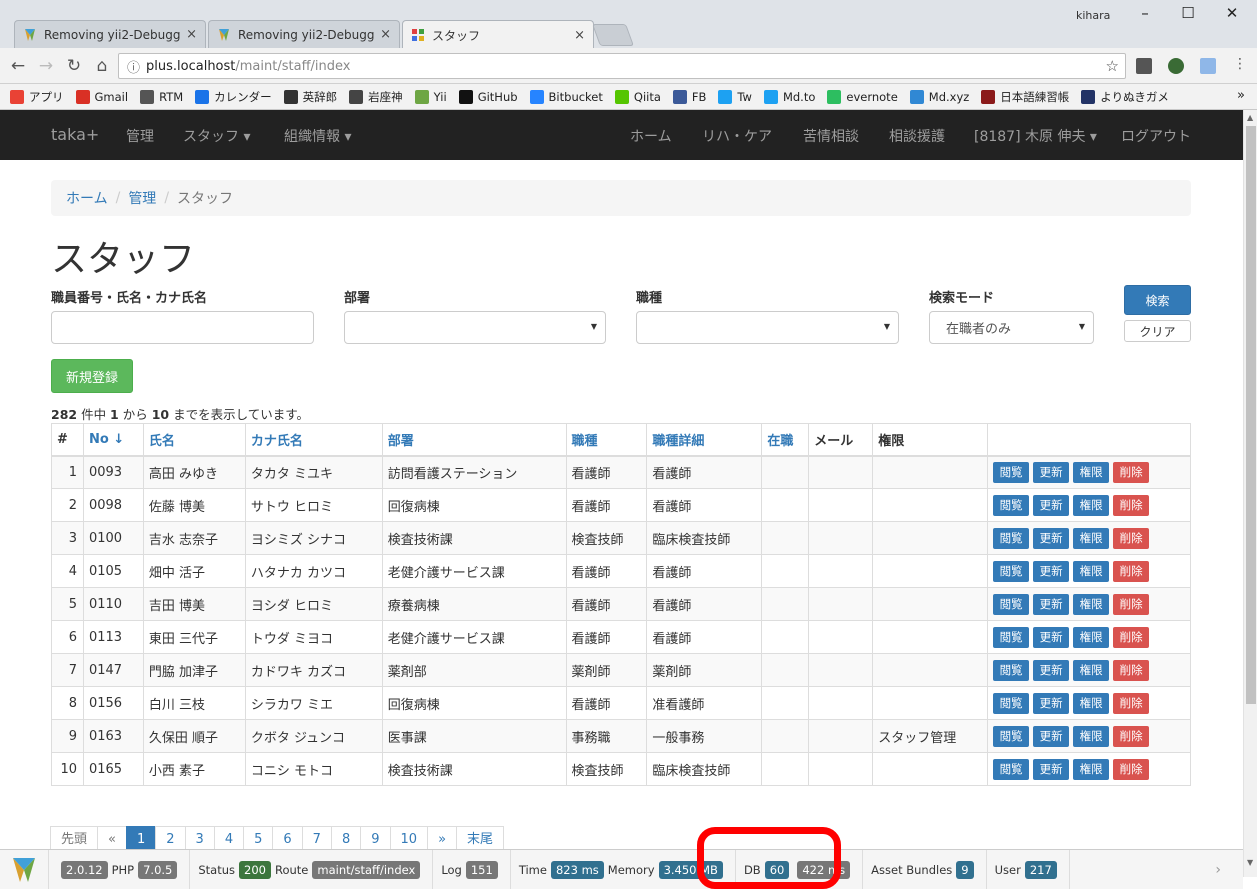  I want to click on bookmark-item: 日本語練習帳, so click(1025, 97).